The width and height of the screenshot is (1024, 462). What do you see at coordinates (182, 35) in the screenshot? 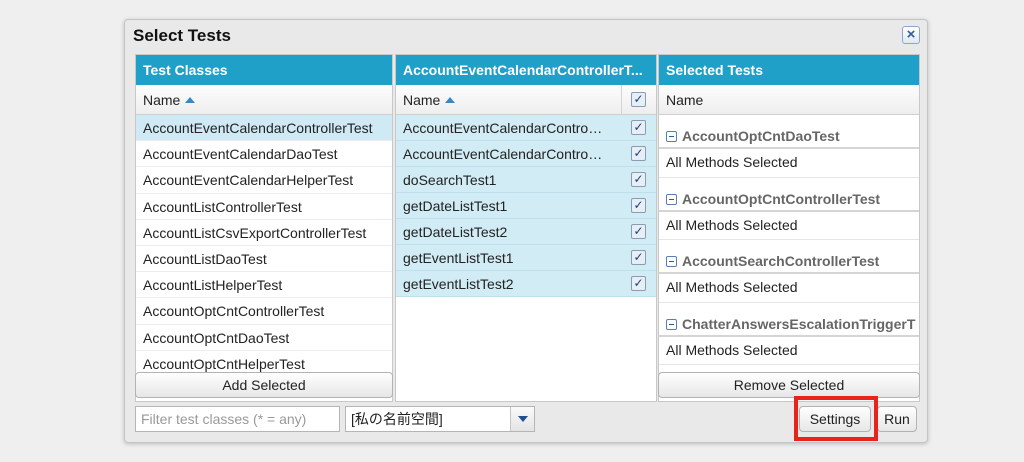
I see `dialog-title: Select Tests` at bounding box center [182, 35].